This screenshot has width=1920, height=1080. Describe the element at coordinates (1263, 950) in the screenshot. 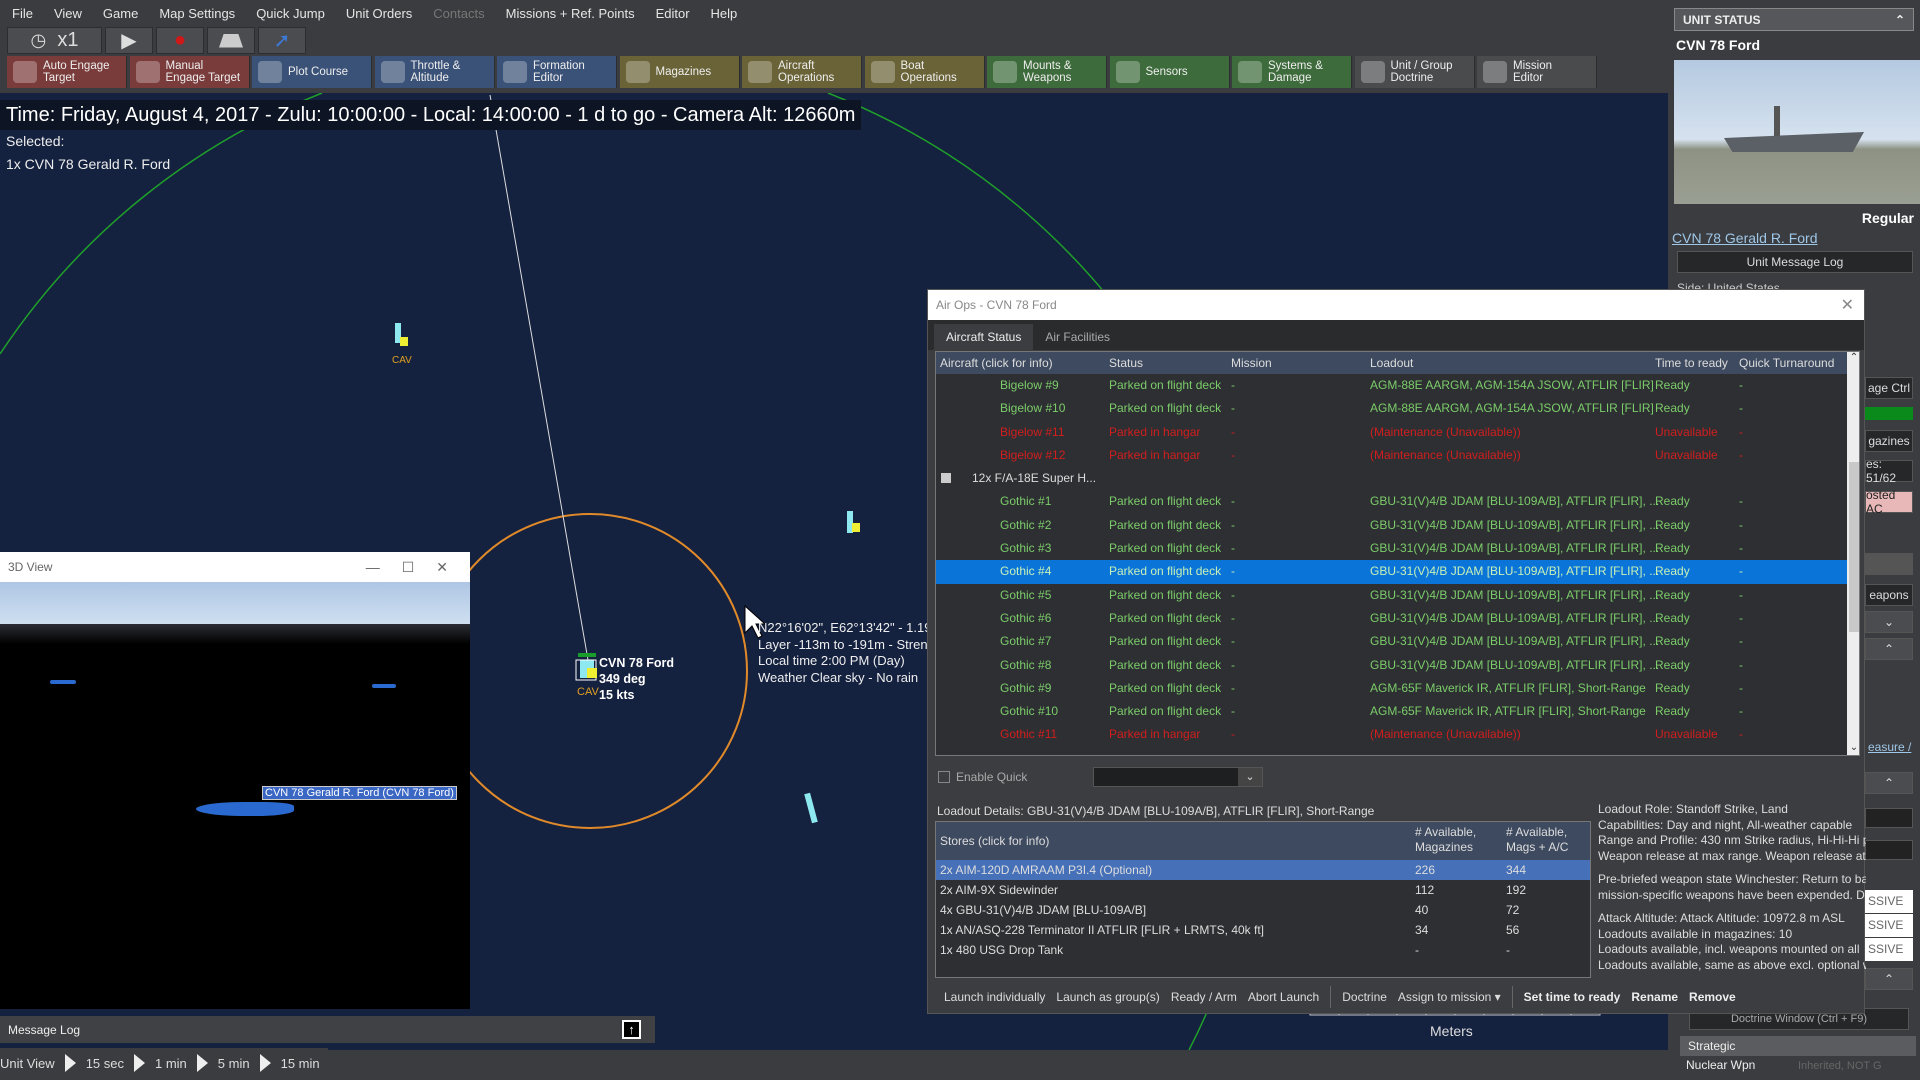

I see `store-row: 1x 480 USG Drop Tank - -` at that location.